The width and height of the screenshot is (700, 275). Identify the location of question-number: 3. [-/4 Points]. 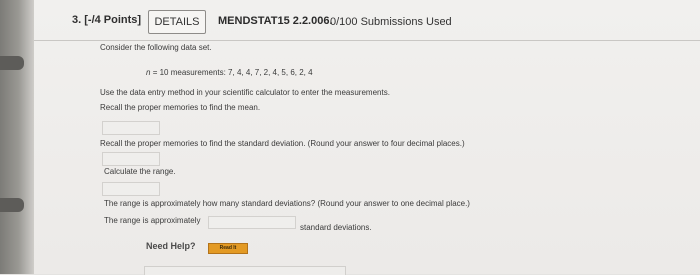
(106, 20).